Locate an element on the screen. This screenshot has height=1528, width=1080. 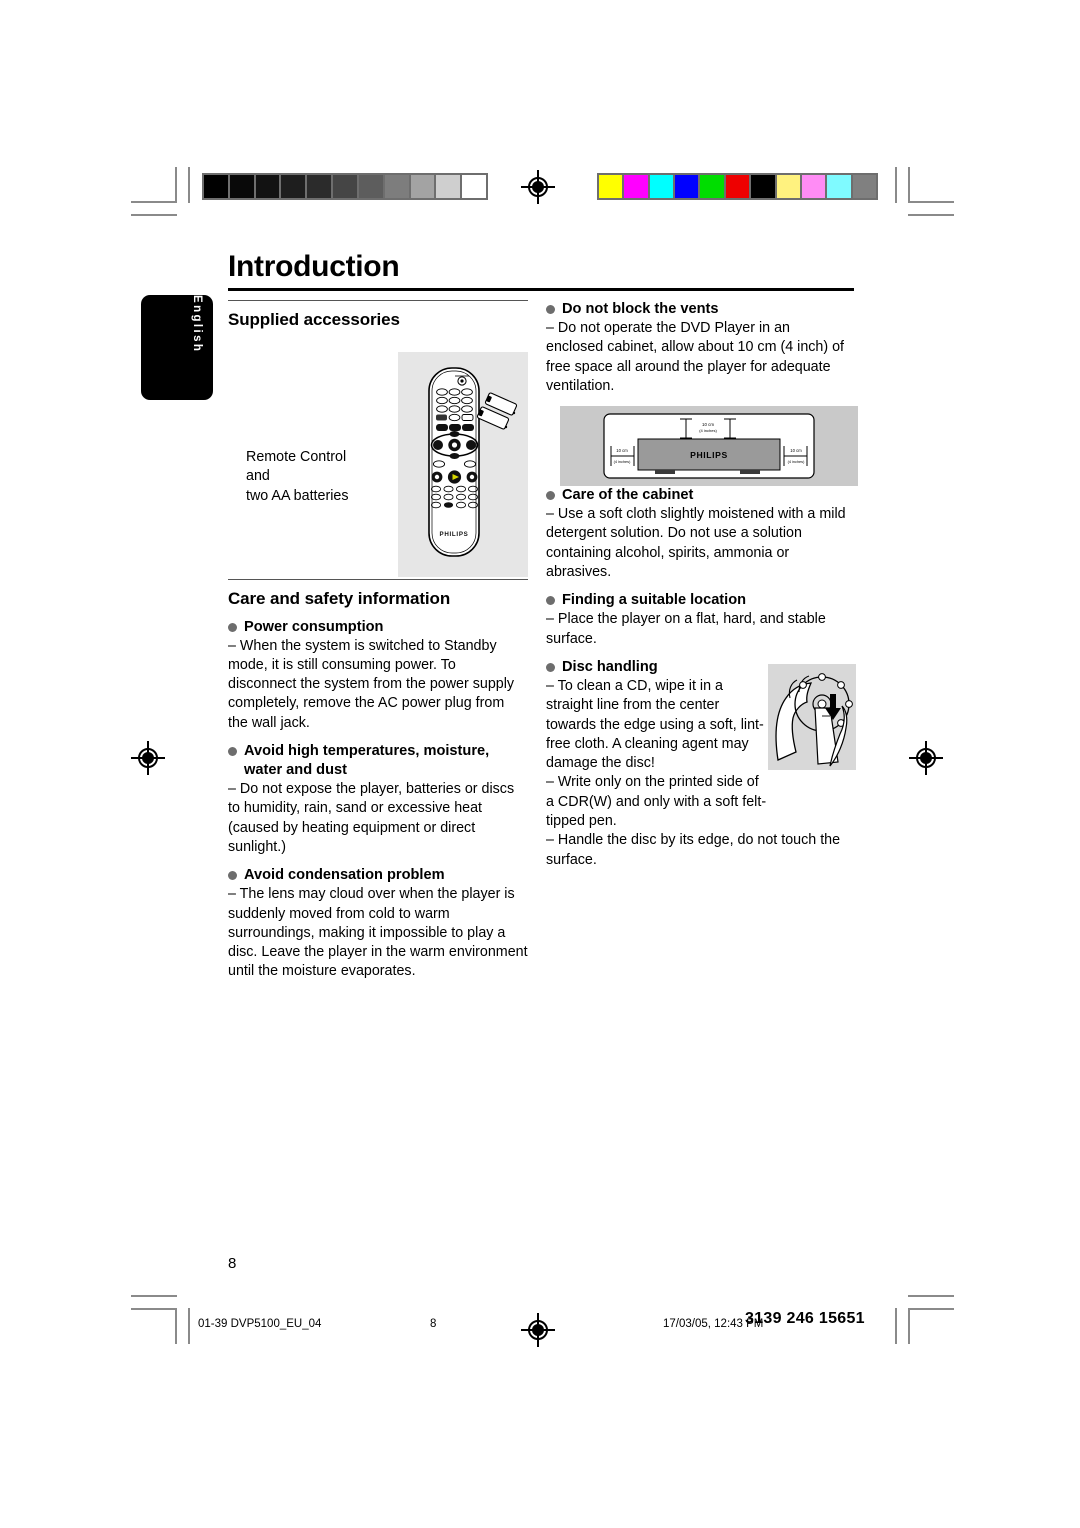
crop-mark-bottom-right-h is located at coordinates (931, 1309).